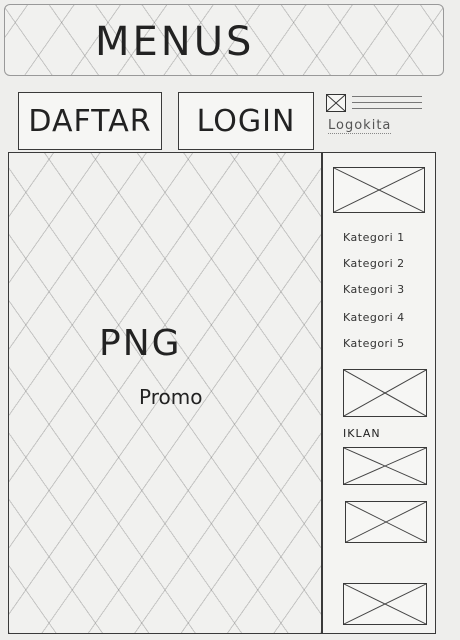 This screenshot has width=460, height=640. What do you see at coordinates (379, 190) in the screenshot?
I see `sidebar-top-image-placeholder-icon` at bounding box center [379, 190].